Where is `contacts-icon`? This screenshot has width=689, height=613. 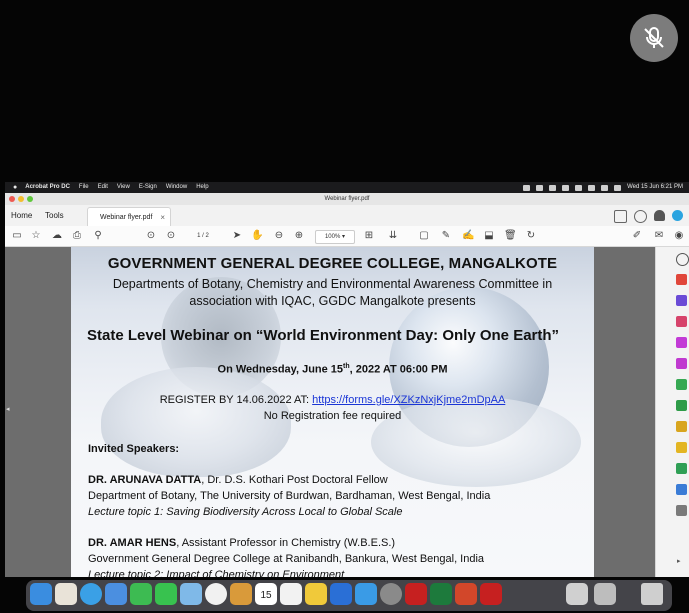
contacts-icon is located at coordinates (241, 594).